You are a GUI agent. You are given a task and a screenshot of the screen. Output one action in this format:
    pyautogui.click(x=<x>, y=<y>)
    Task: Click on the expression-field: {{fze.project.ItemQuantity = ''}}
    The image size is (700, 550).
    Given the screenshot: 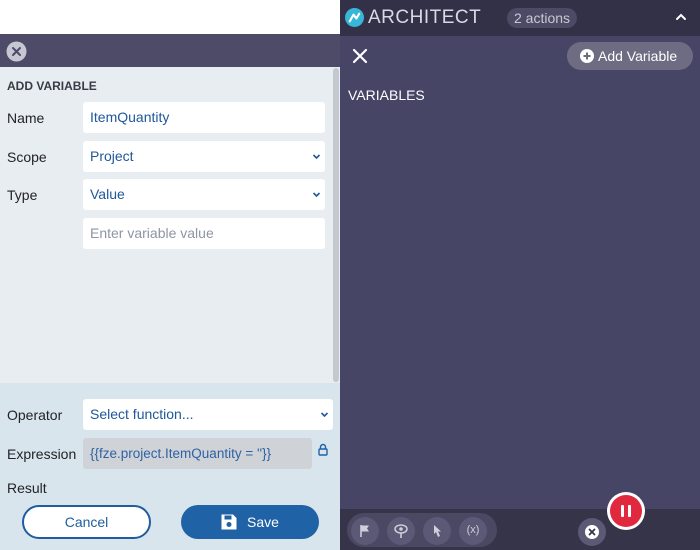 What is the action you would take?
    pyautogui.click(x=197, y=453)
    